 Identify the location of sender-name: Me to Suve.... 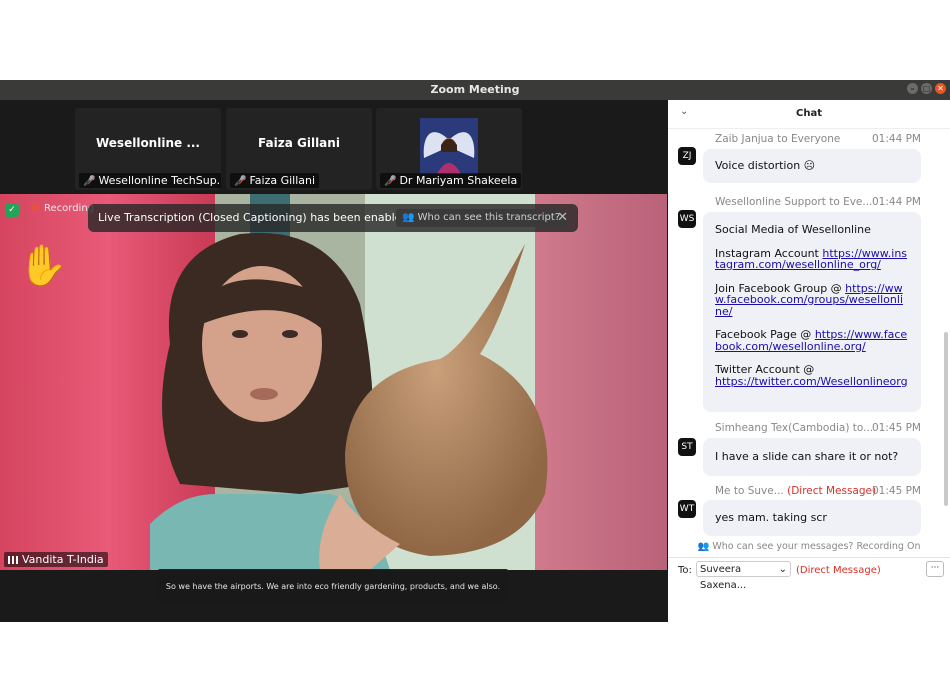
(749, 491).